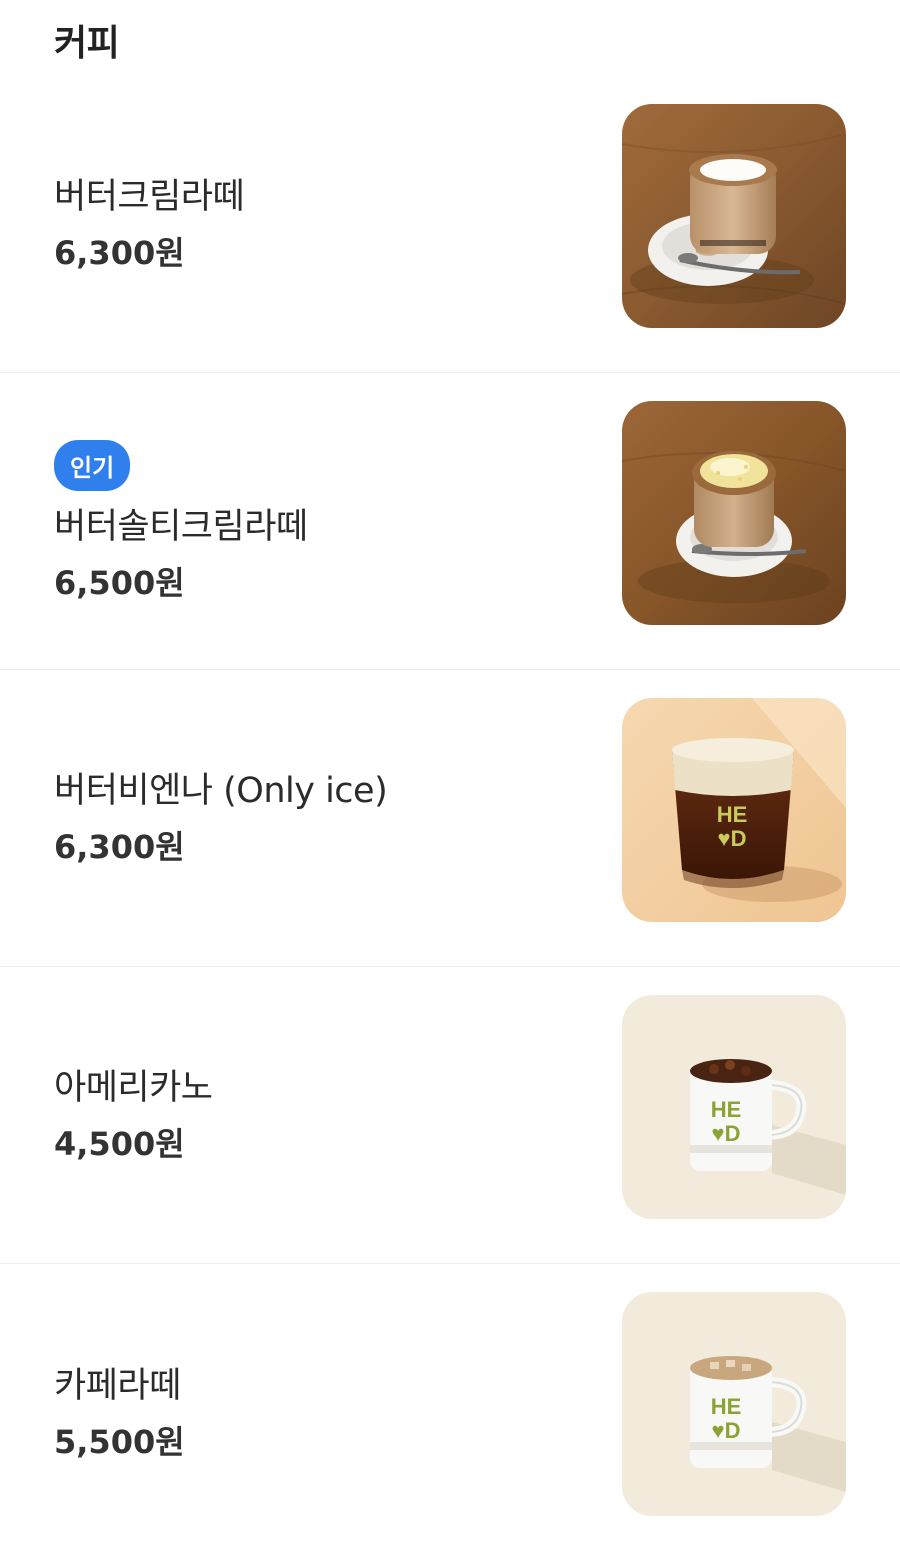  What do you see at coordinates (119, 1144) in the screenshot?
I see `menu-item-price: 4,500원` at bounding box center [119, 1144].